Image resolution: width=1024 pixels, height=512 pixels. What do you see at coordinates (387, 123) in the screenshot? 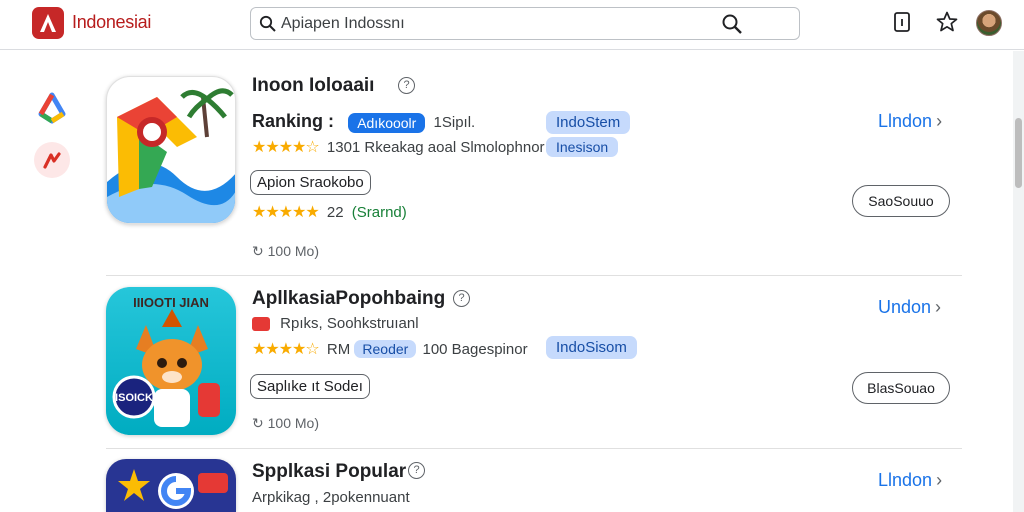
I see `ranking-chip: Adıkooolr` at bounding box center [387, 123].